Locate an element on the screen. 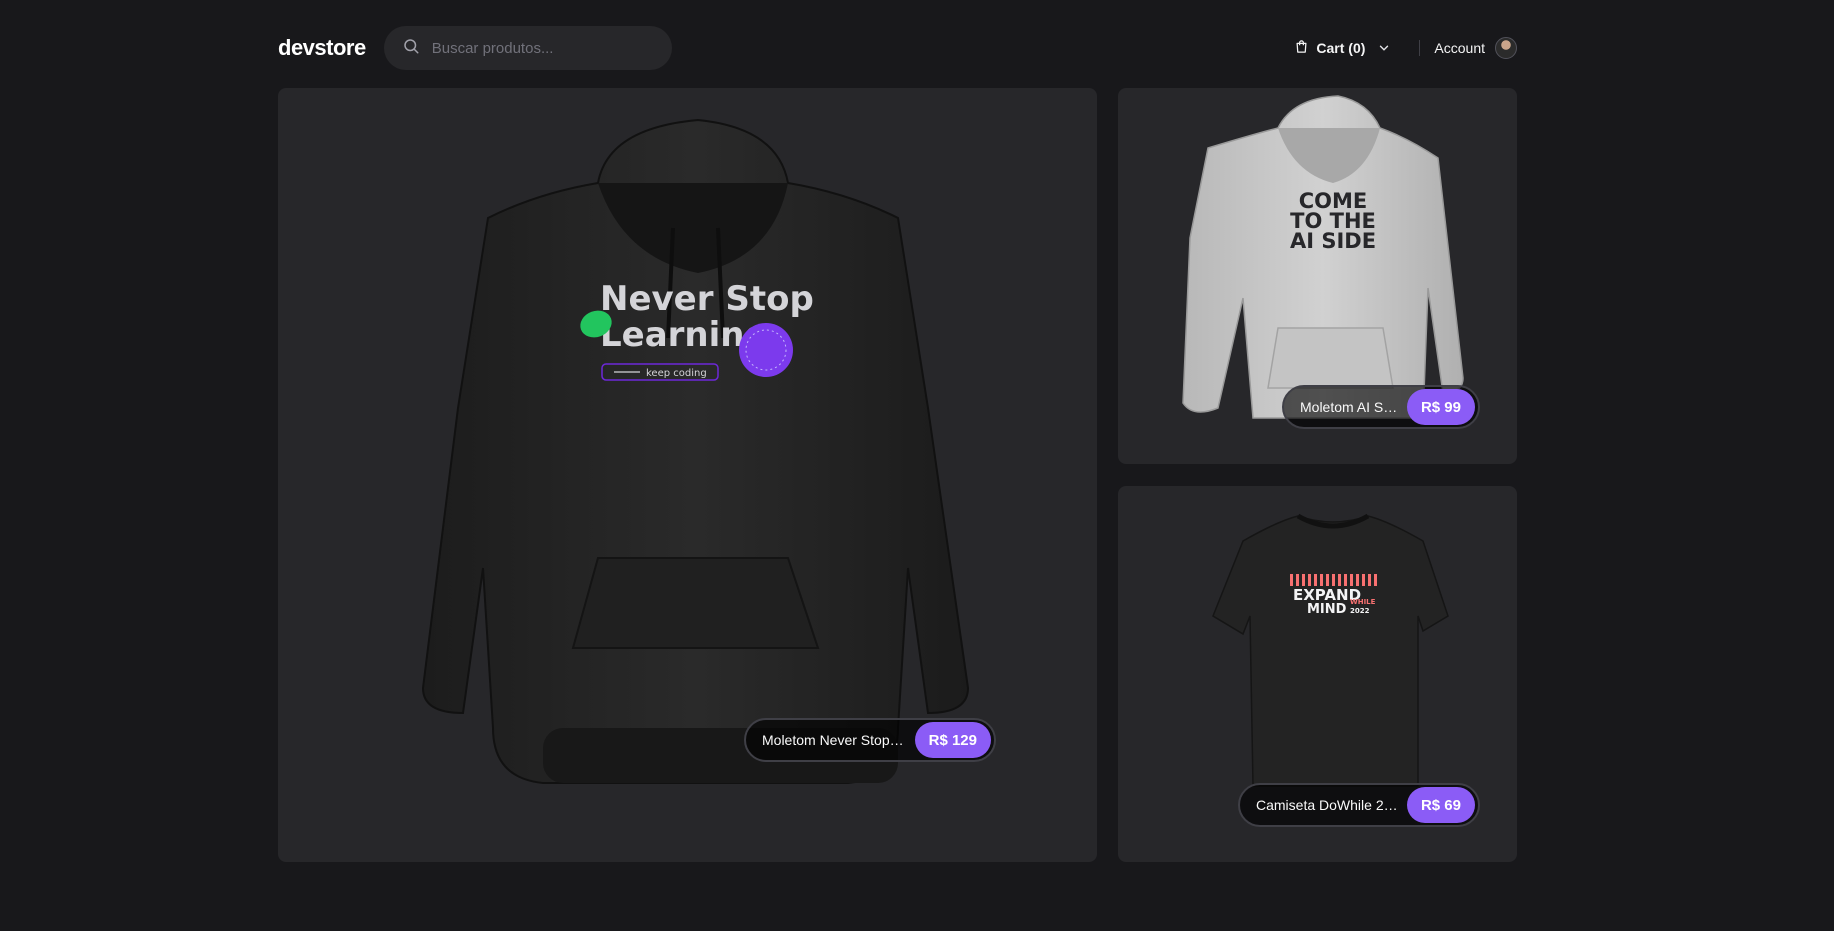 This screenshot has height=931, width=1834. avatar is located at coordinates (1506, 48).